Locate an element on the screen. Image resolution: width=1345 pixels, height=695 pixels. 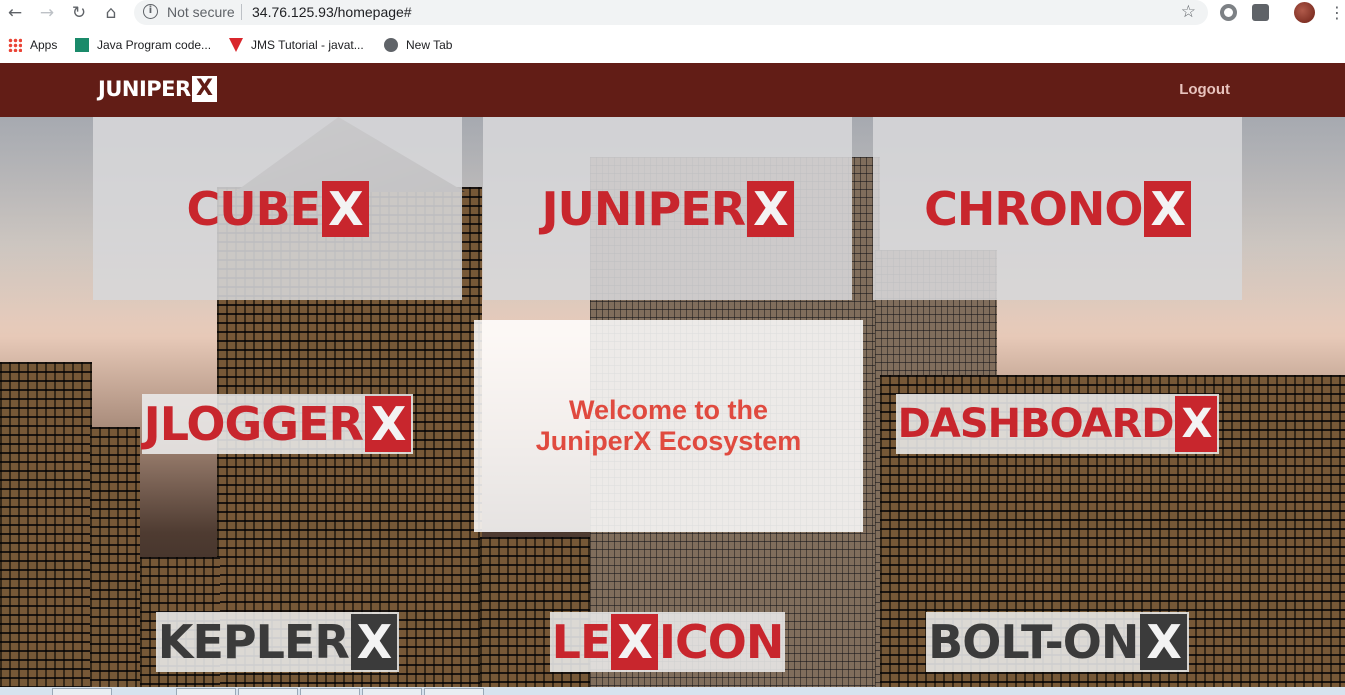
bolt-onx-logo: BOLT-ON X is located at coordinates (1057, 642).